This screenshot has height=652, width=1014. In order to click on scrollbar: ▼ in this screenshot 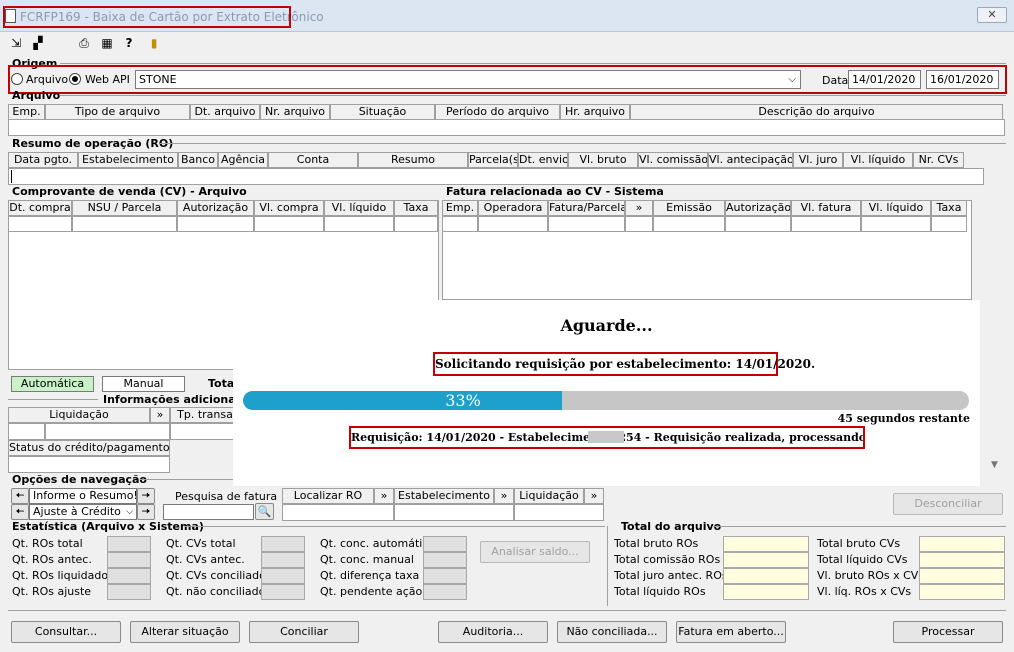, I will do `click(996, 436)`.